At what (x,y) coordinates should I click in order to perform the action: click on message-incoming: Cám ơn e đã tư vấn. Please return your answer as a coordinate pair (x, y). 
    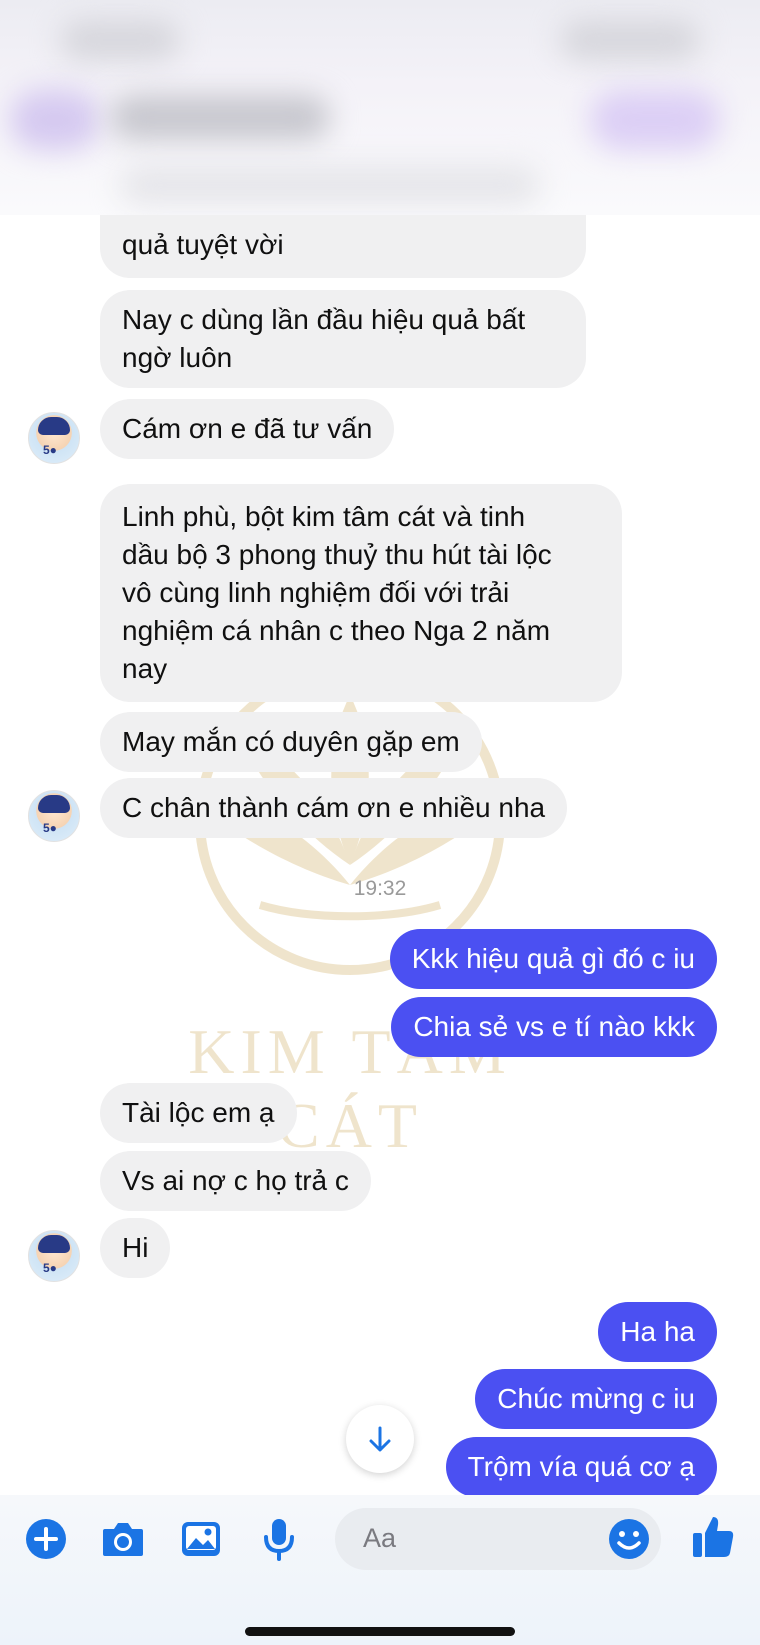
    Looking at the image, I should click on (247, 429).